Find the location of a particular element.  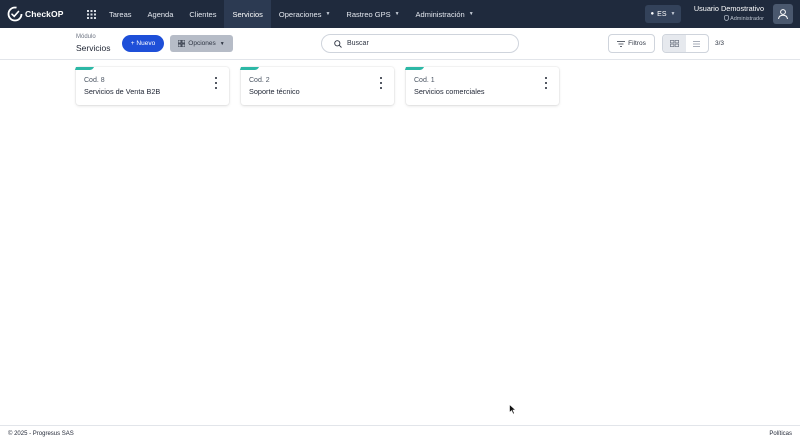

card-title: Soporte técnico is located at coordinates (274, 91).